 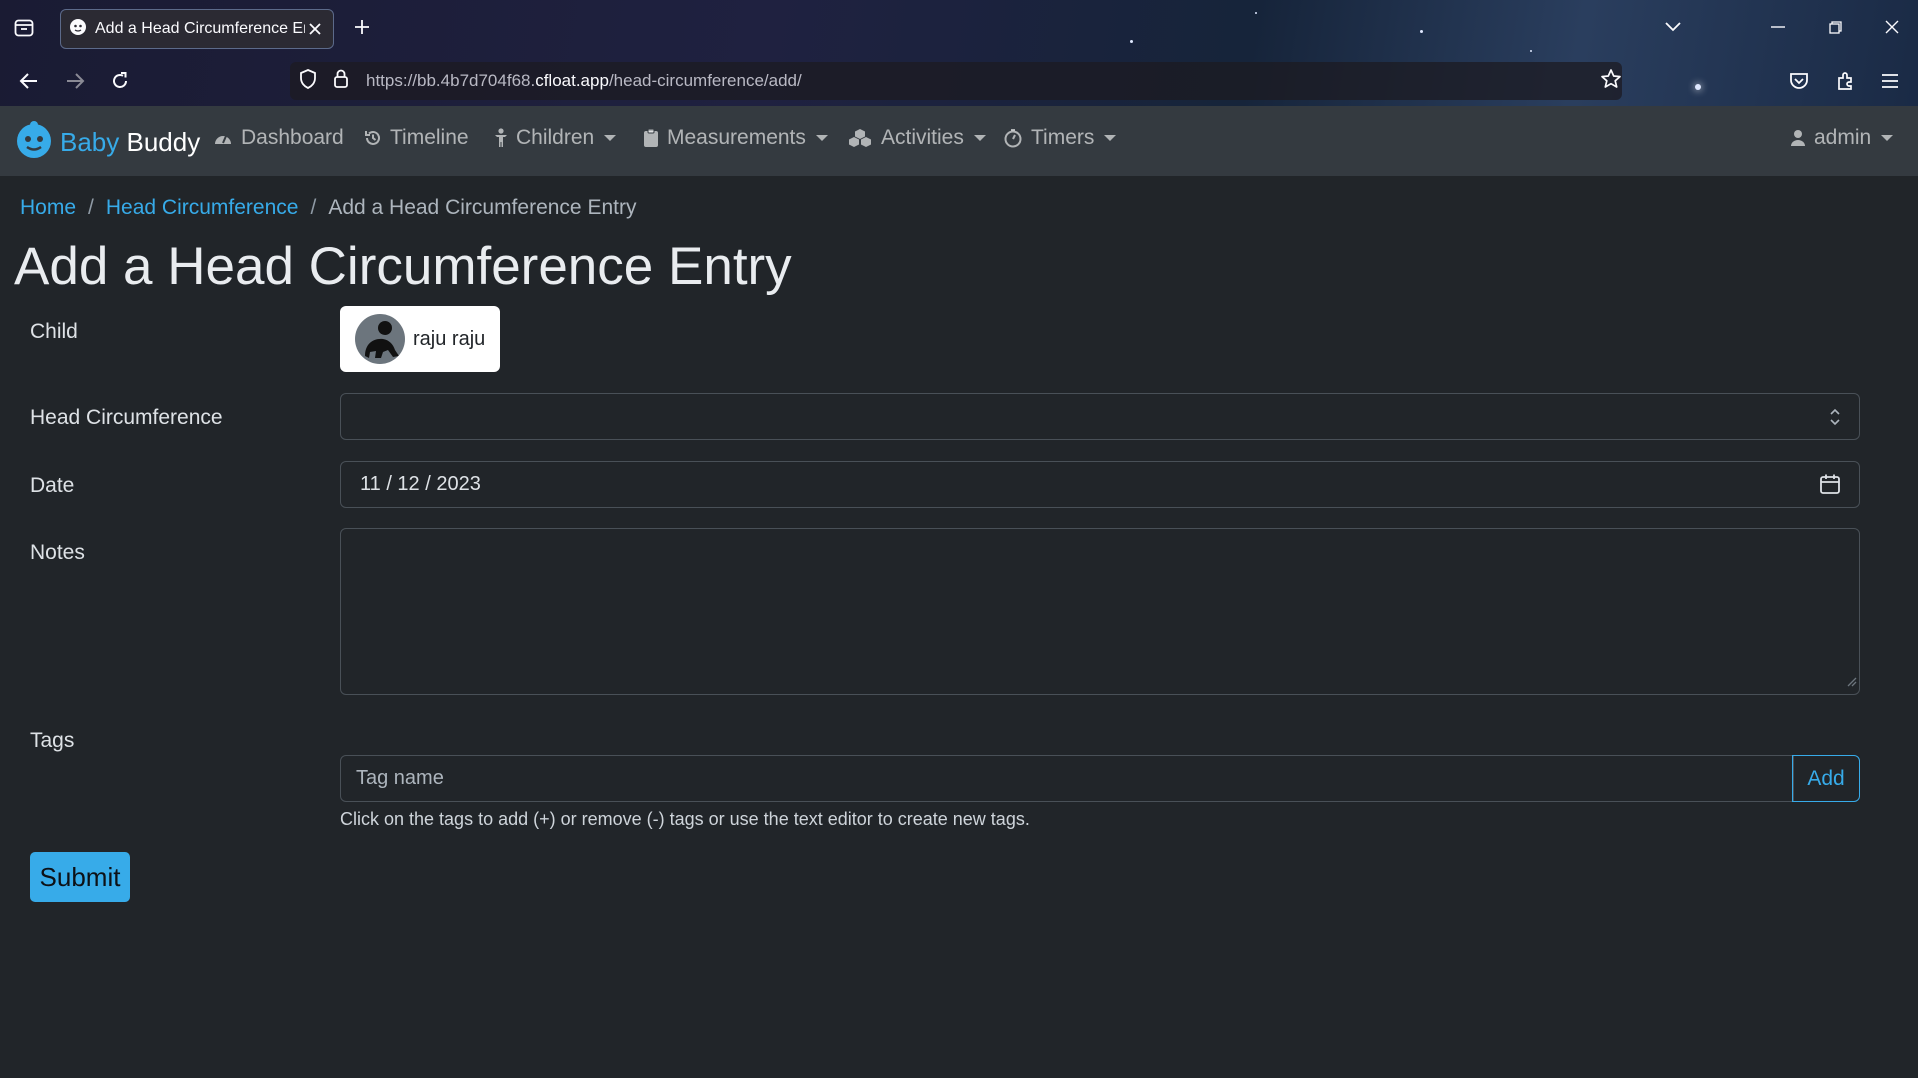 I want to click on back-icon, so click(x=29, y=81).